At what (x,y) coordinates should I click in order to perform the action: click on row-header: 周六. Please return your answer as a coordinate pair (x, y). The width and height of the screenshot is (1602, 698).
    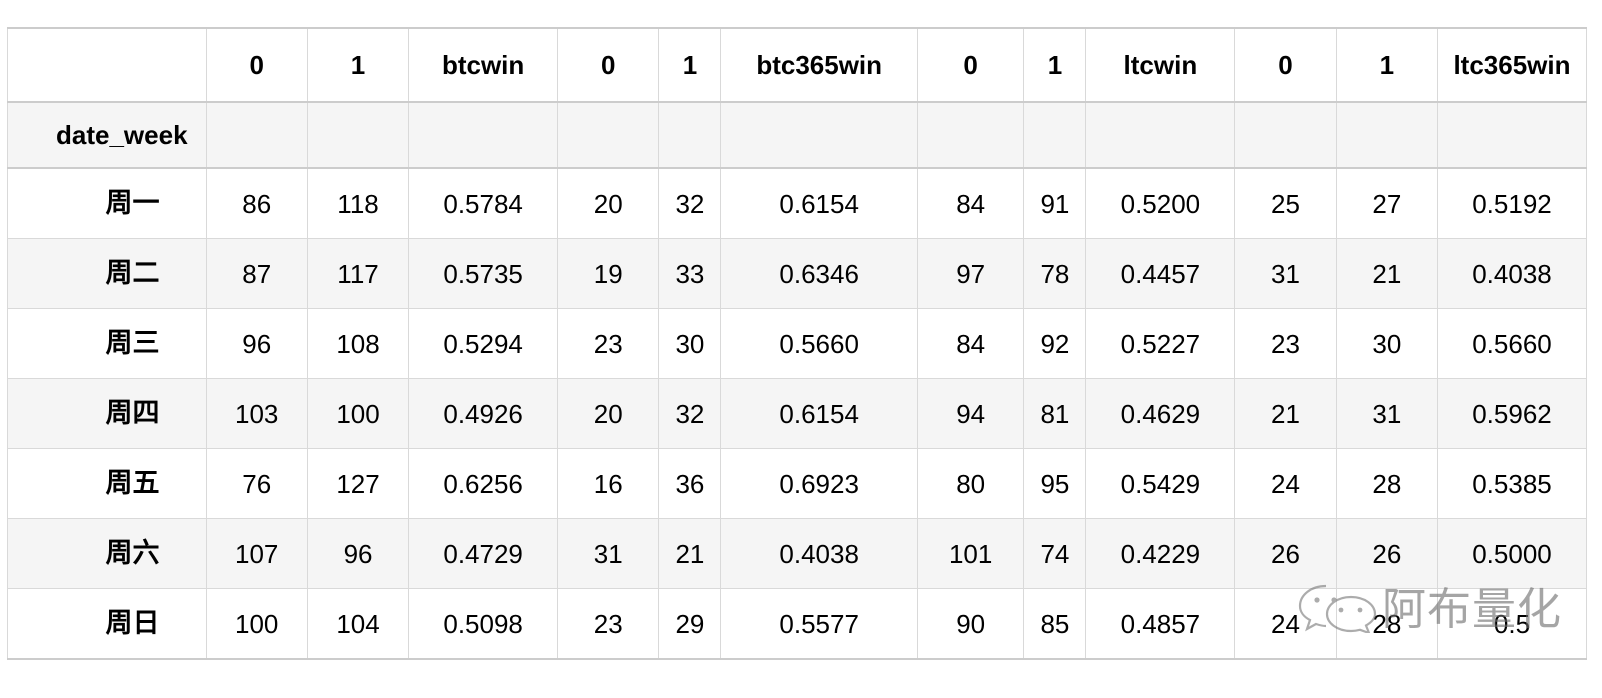
    Looking at the image, I should click on (107, 553).